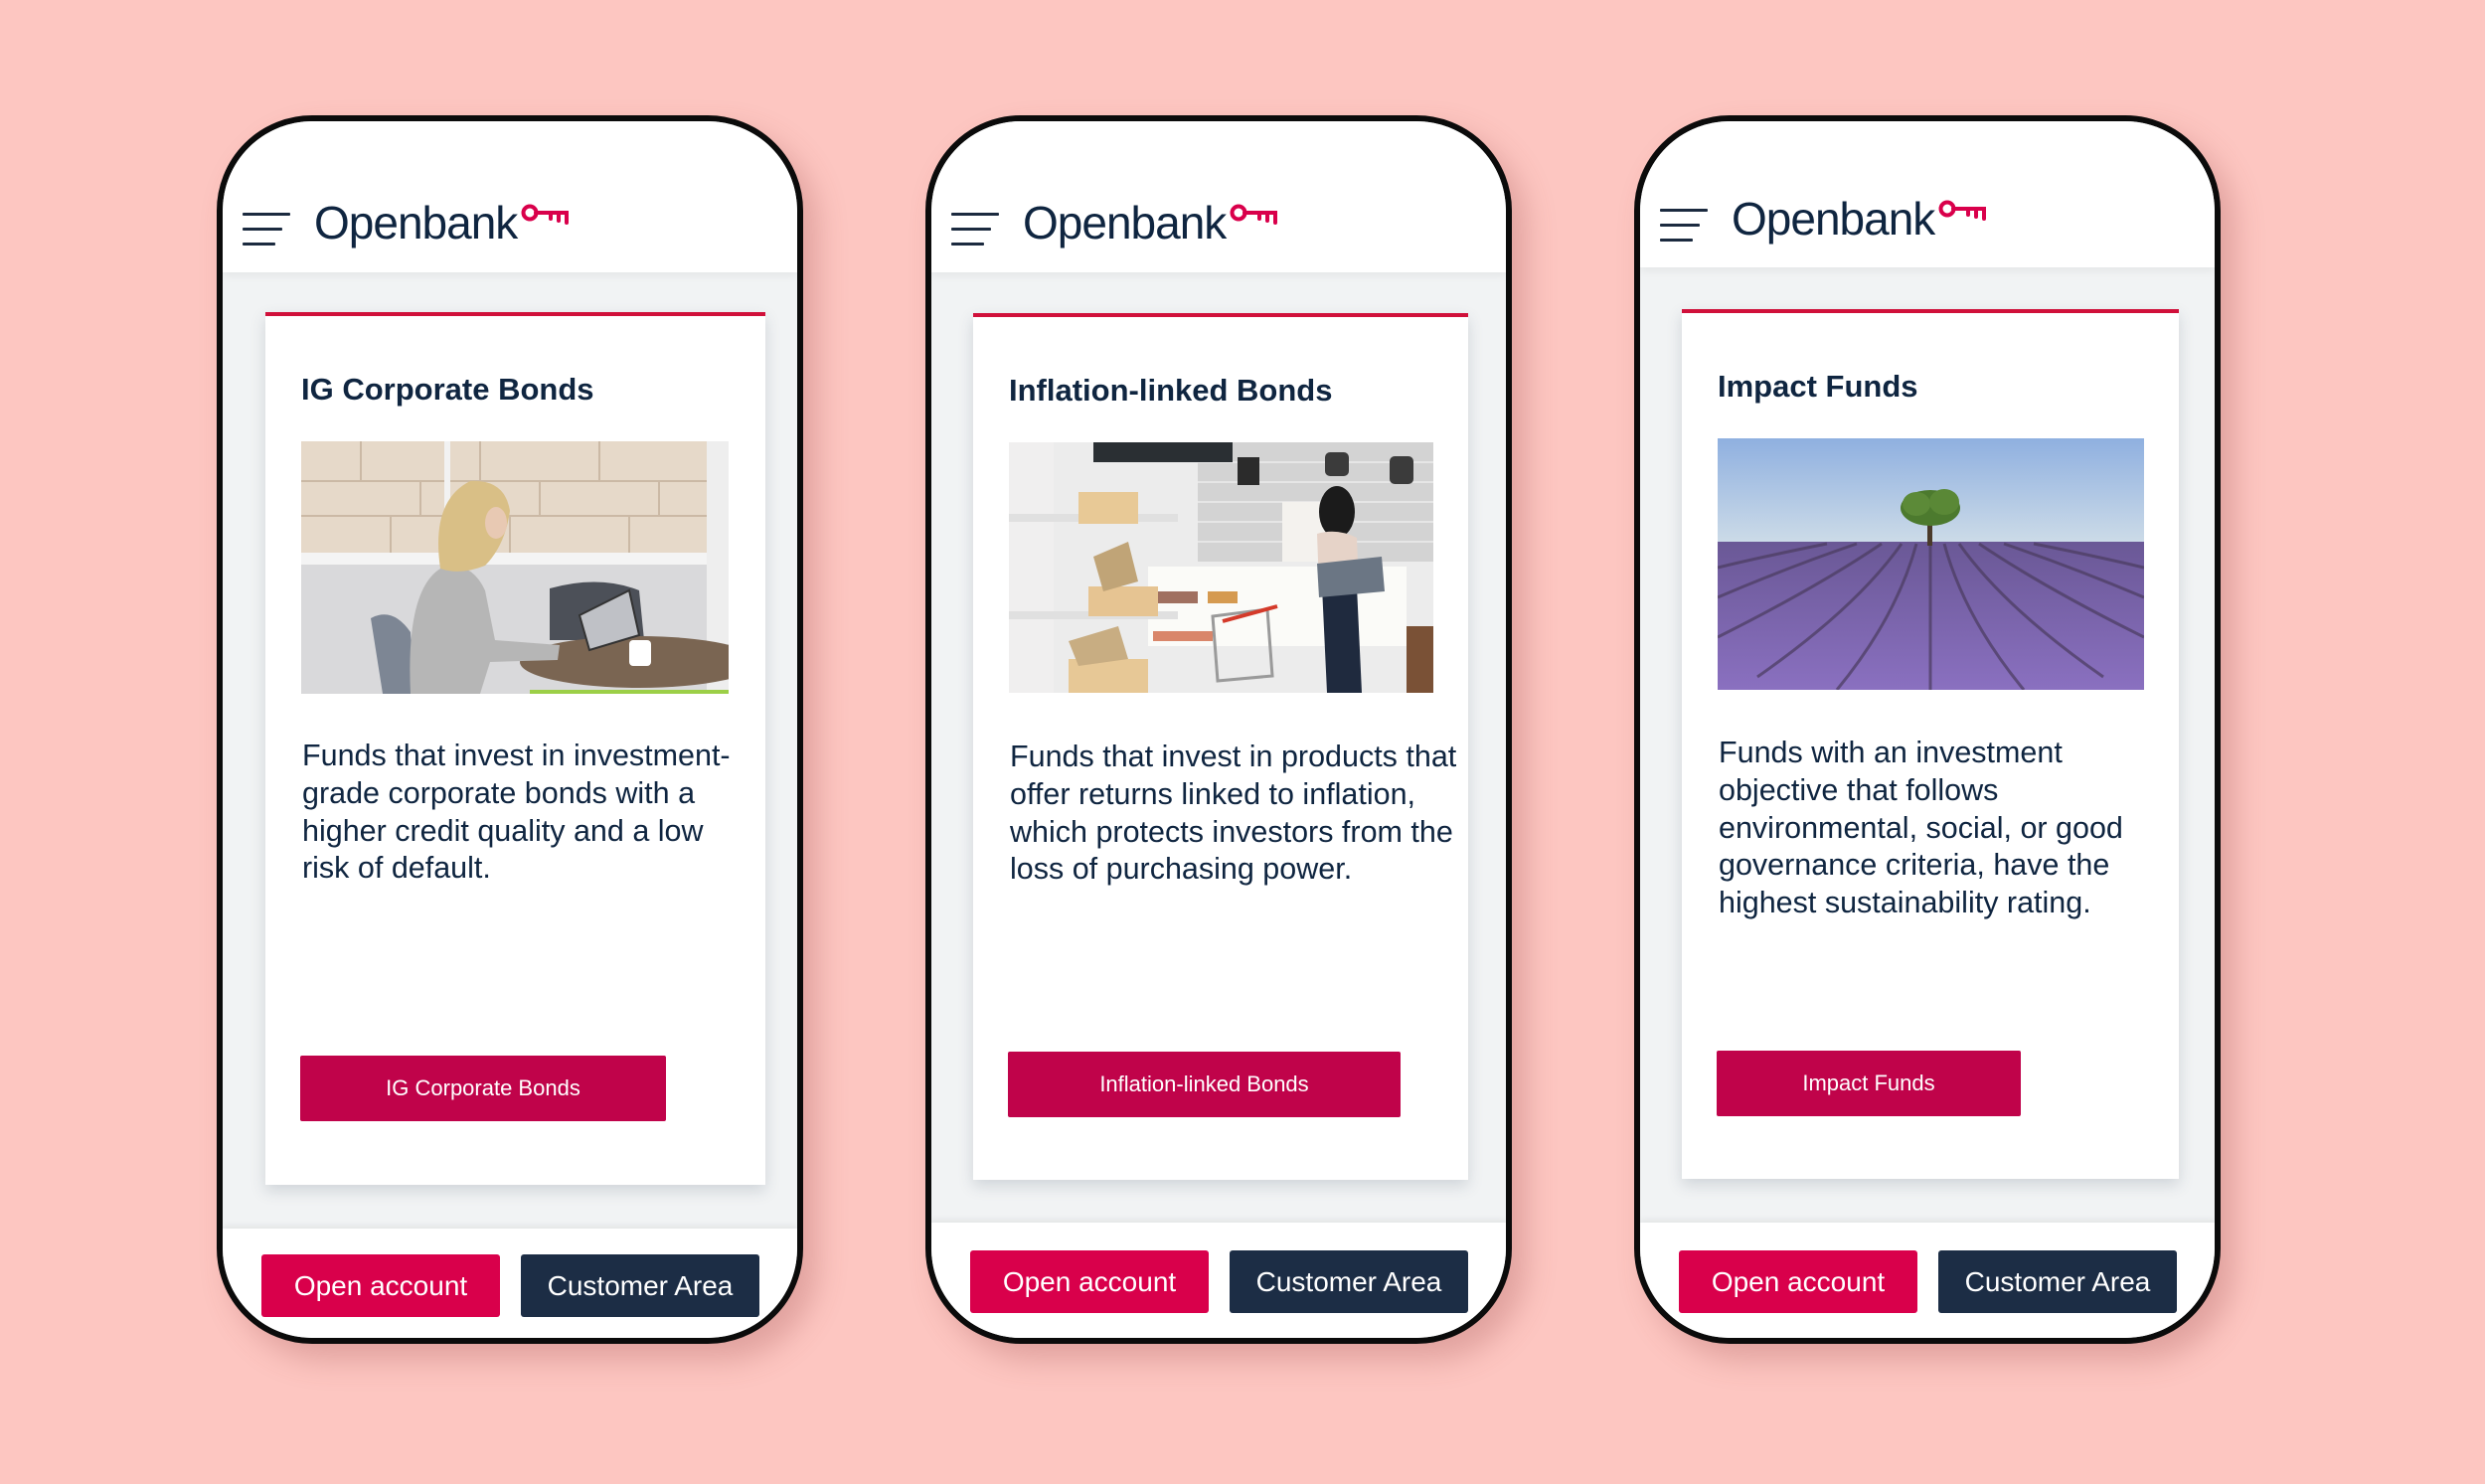 The height and width of the screenshot is (1484, 2485). I want to click on card-title: Inflation-linked Bonds, so click(1171, 390).